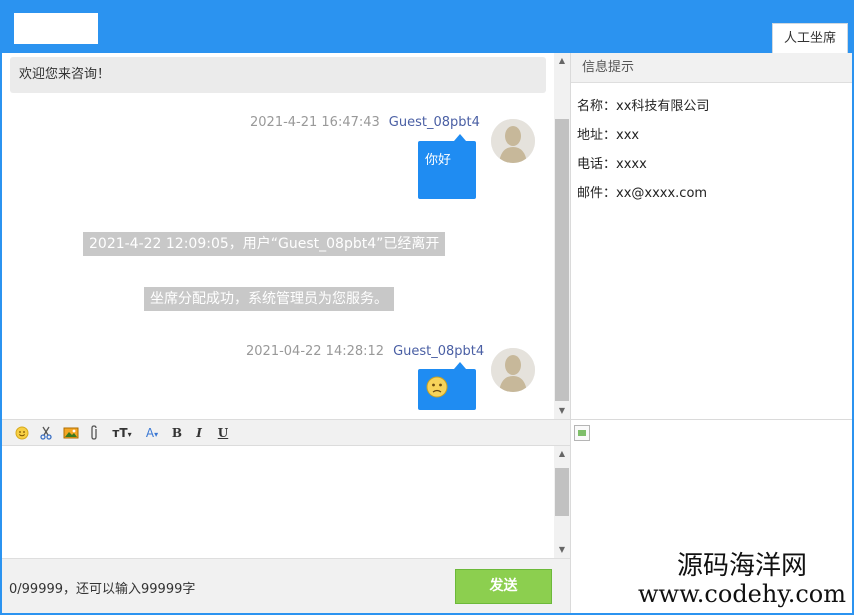 Image resolution: width=854 pixels, height=615 pixels. Describe the element at coordinates (286, 502) in the screenshot. I see `message-input: ▲ ▼` at that location.